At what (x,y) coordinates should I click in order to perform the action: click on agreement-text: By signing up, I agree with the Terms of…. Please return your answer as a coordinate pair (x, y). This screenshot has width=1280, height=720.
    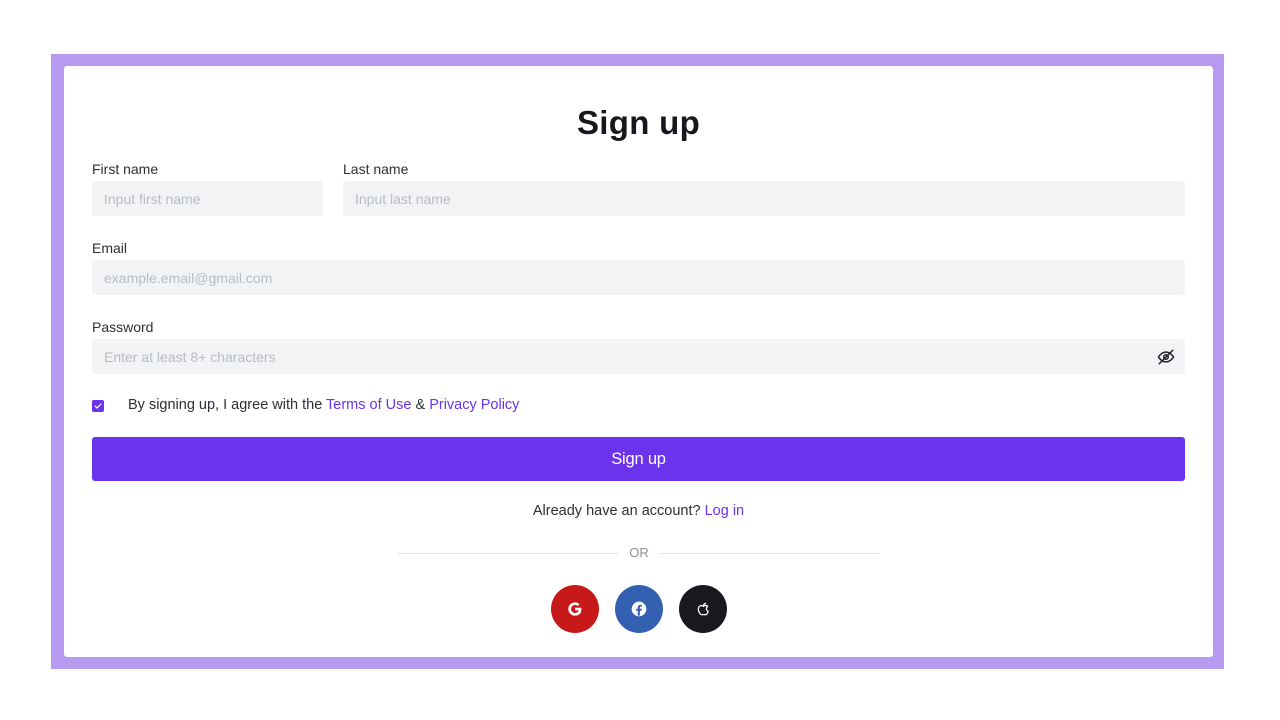
    Looking at the image, I should click on (323, 405).